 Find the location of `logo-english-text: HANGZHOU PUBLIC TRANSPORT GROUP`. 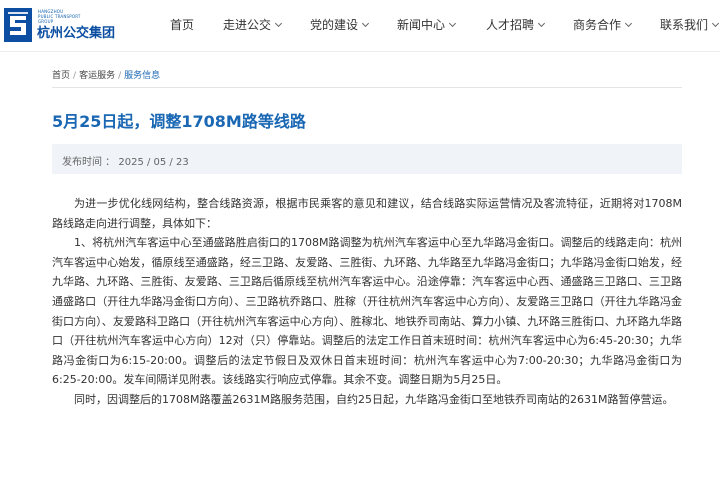

logo-english-text: HANGZHOU PUBLIC TRANSPORT GROUP is located at coordinates (59, 16).